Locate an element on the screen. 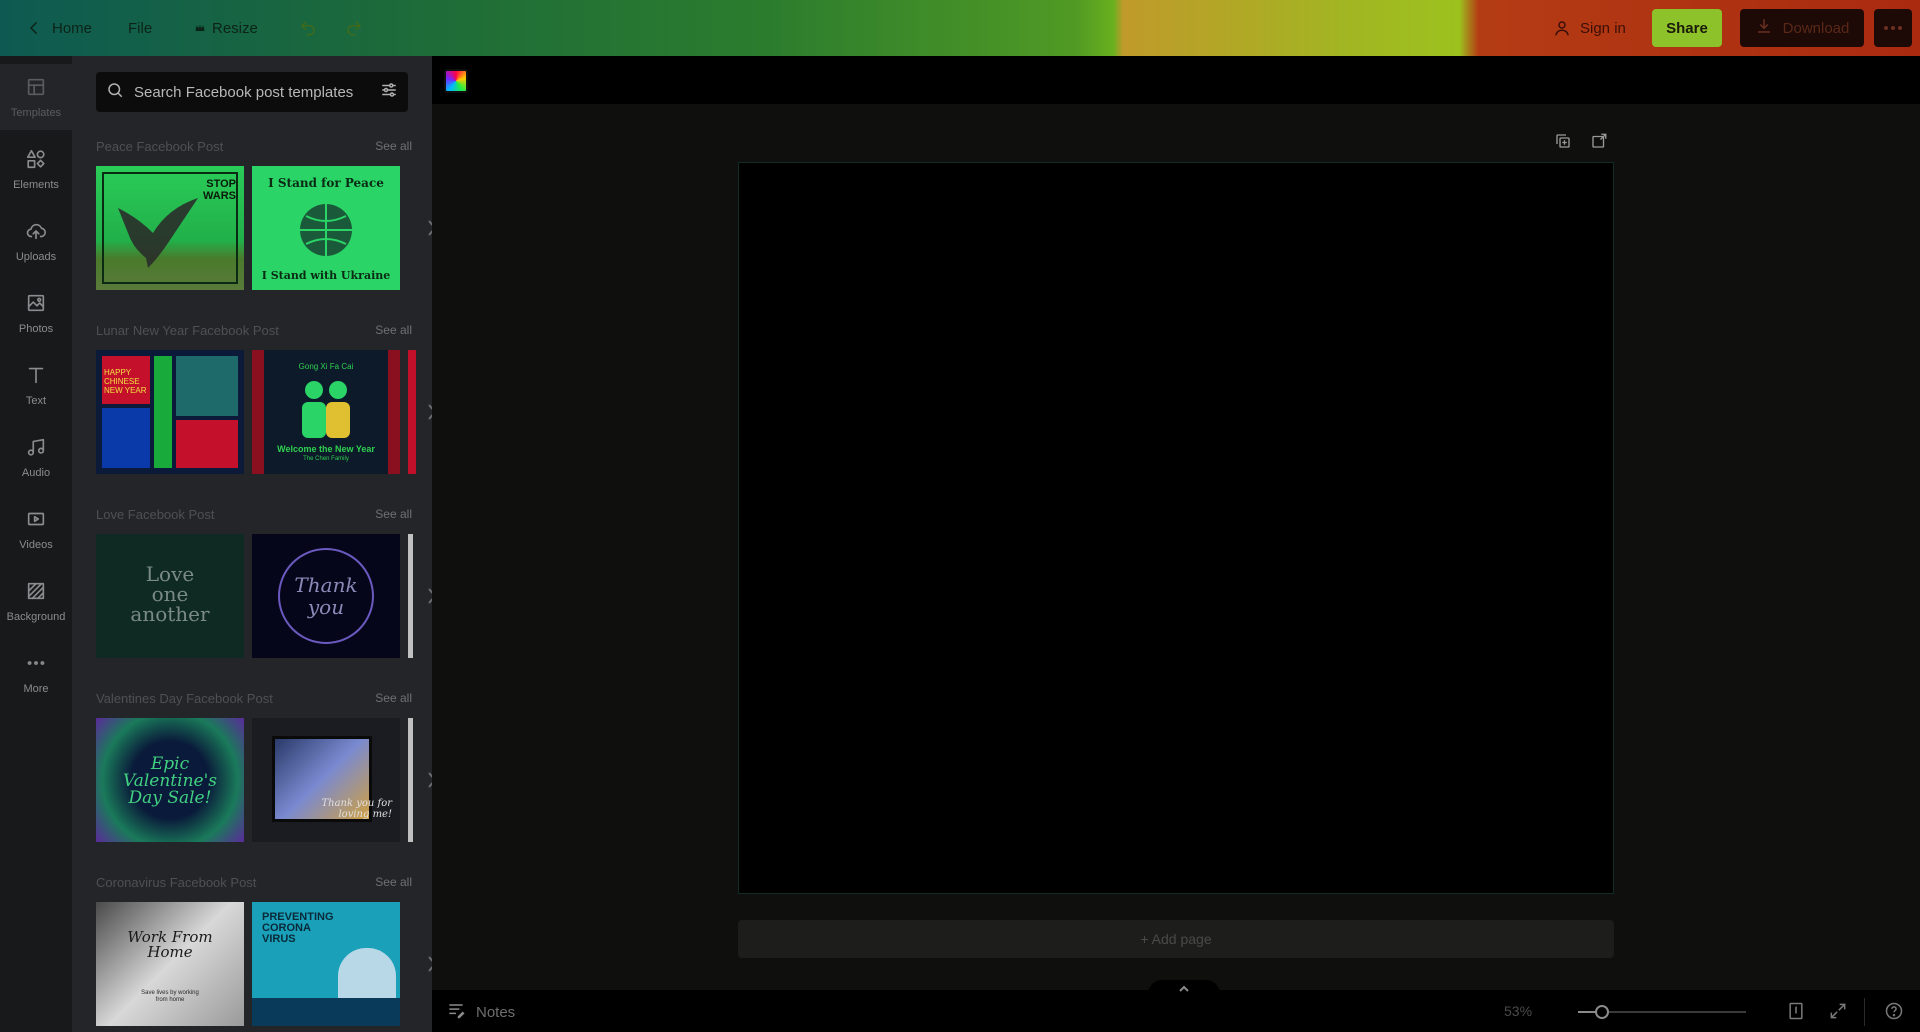  download-button: Download is located at coordinates (1802, 28).